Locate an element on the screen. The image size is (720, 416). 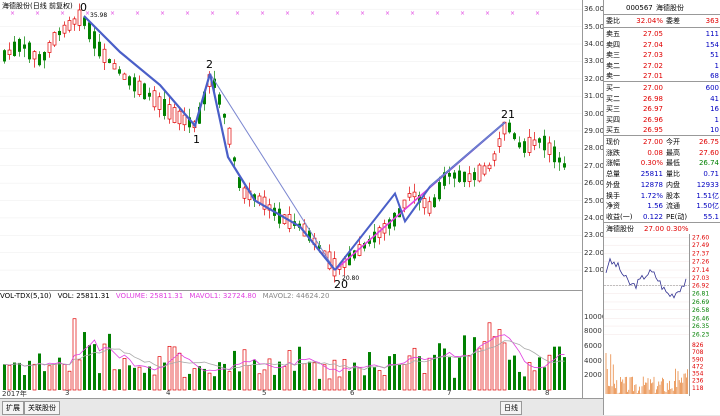
stat-value: 12933 is located at coordinates (707, 184).